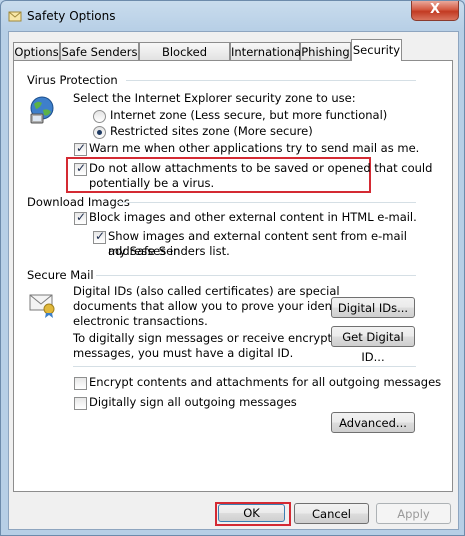  I want to click on restricted-zone-radio, so click(99, 132).